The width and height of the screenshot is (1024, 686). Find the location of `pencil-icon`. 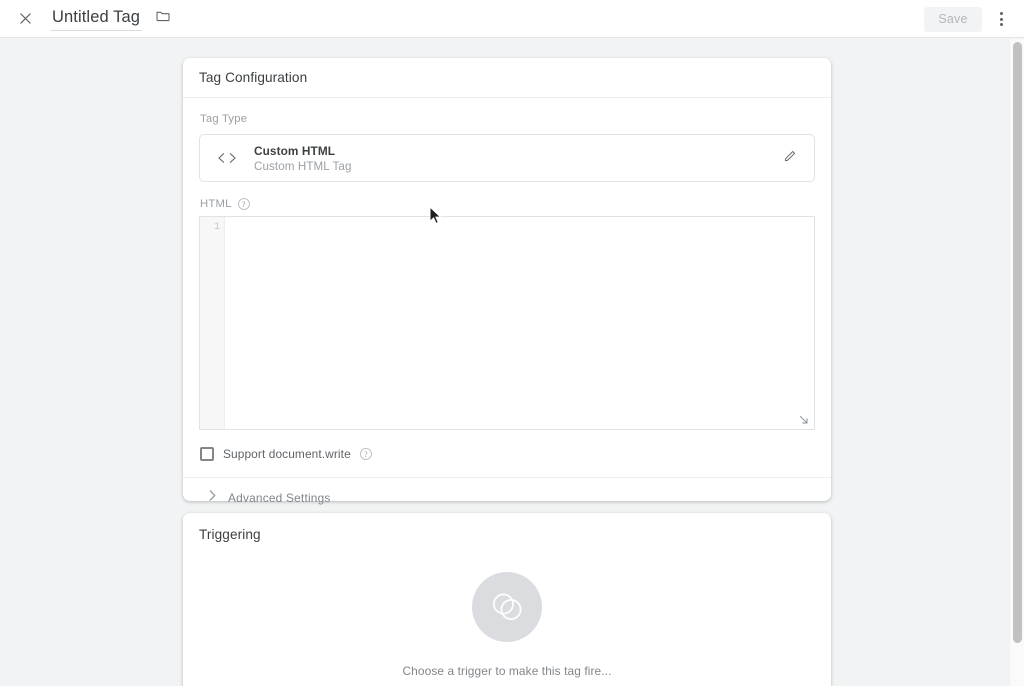

pencil-icon is located at coordinates (790, 158).